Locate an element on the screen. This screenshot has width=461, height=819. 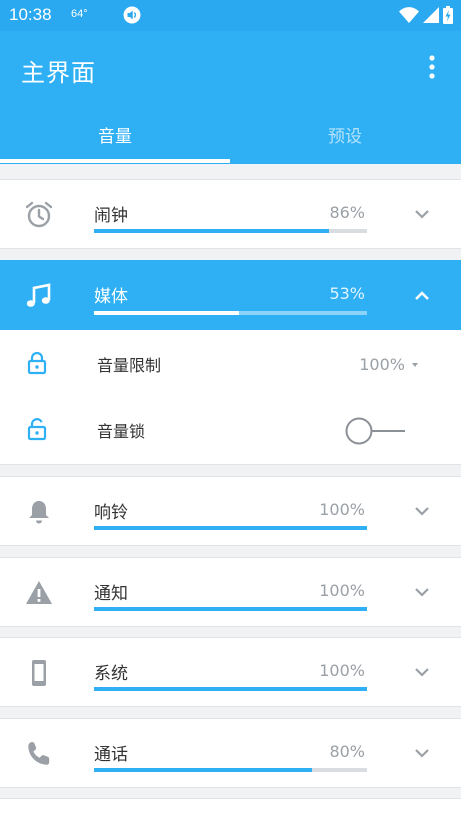
volume-limit-label: 音量限制 is located at coordinates (129, 365).